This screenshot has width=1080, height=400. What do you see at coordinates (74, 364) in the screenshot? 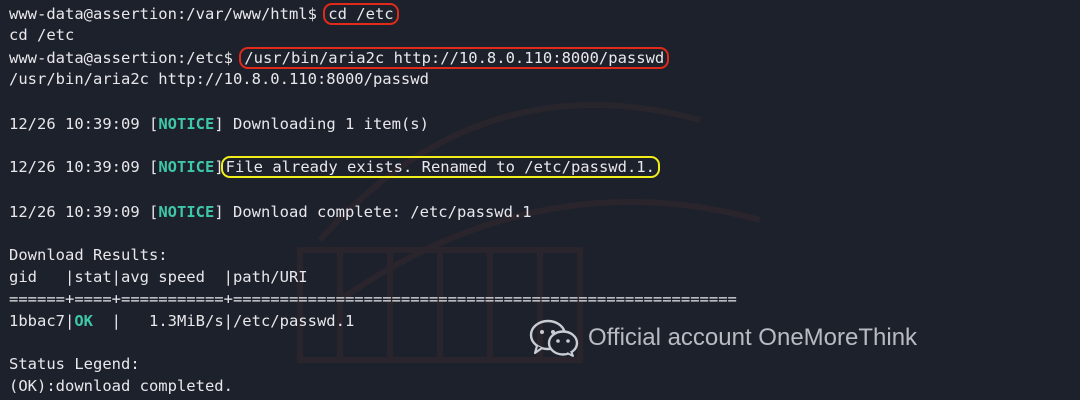
I see `status-legend-heading: Status Legend:` at bounding box center [74, 364].